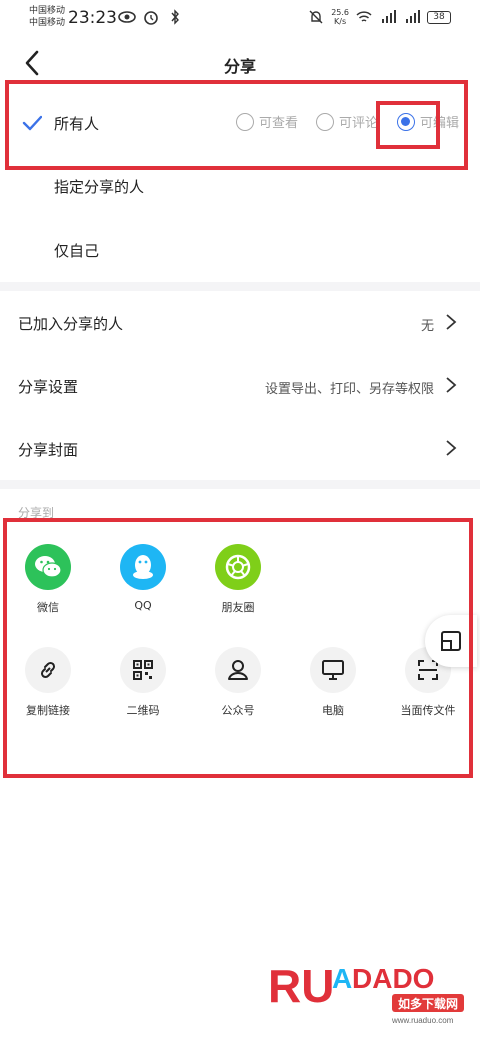 This screenshot has width=480, height=1040. What do you see at coordinates (342, 978) in the screenshot?
I see `svg-text: A` at bounding box center [342, 978].